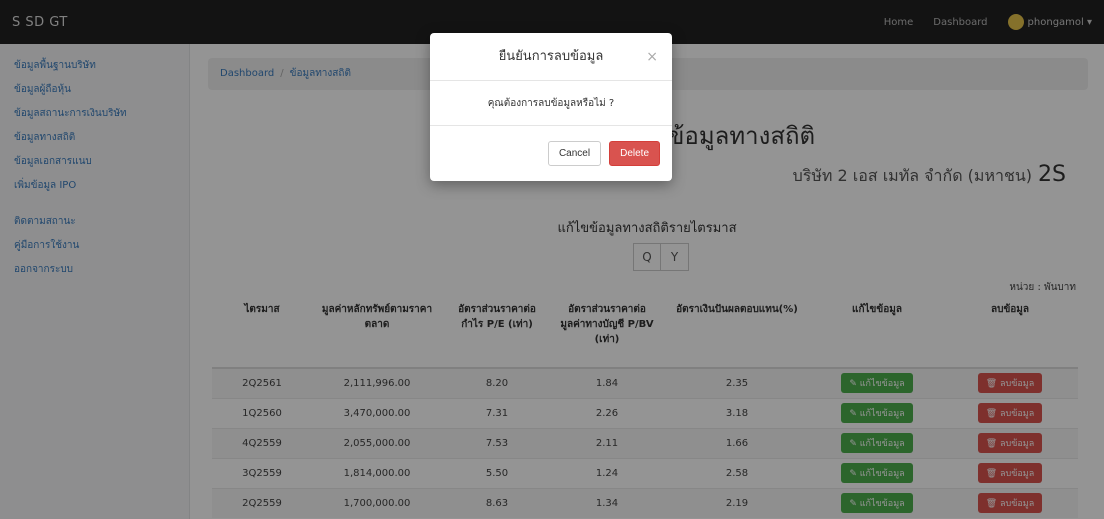 The width and height of the screenshot is (1104, 519). What do you see at coordinates (634, 153) in the screenshot?
I see `delete-confirm-button: Delete` at bounding box center [634, 153].